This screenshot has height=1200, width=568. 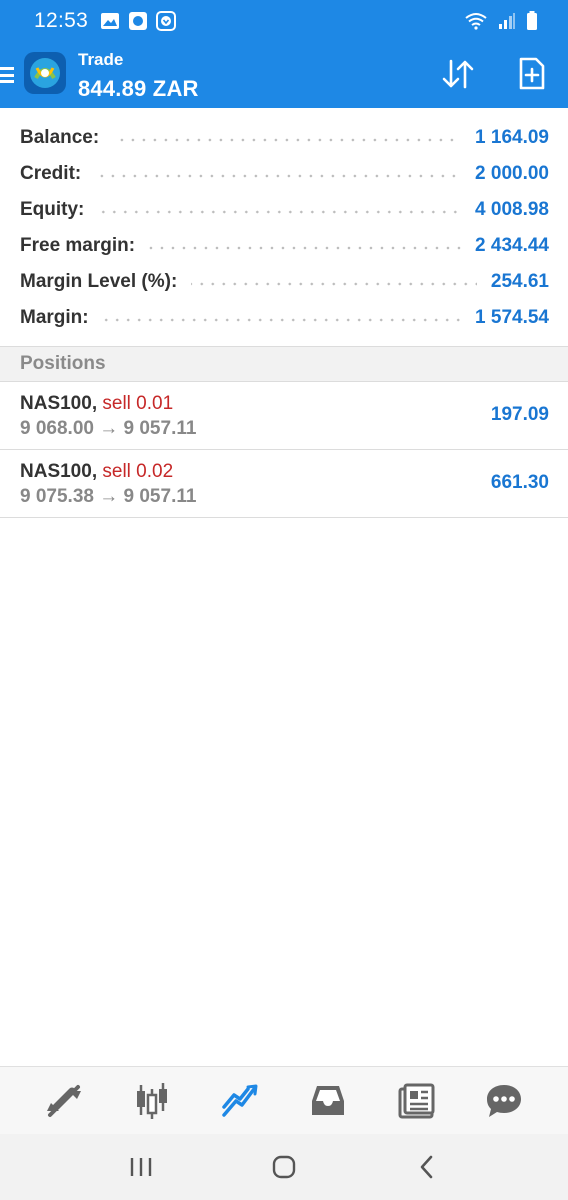 I want to click on bottom-navigation, so click(x=284, y=1100).